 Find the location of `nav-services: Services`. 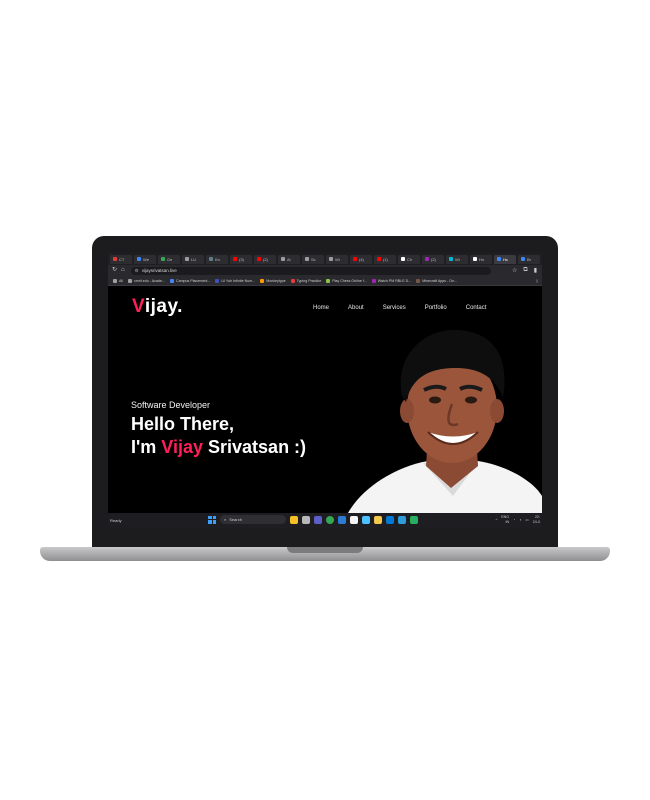

nav-services: Services is located at coordinates (394, 308).